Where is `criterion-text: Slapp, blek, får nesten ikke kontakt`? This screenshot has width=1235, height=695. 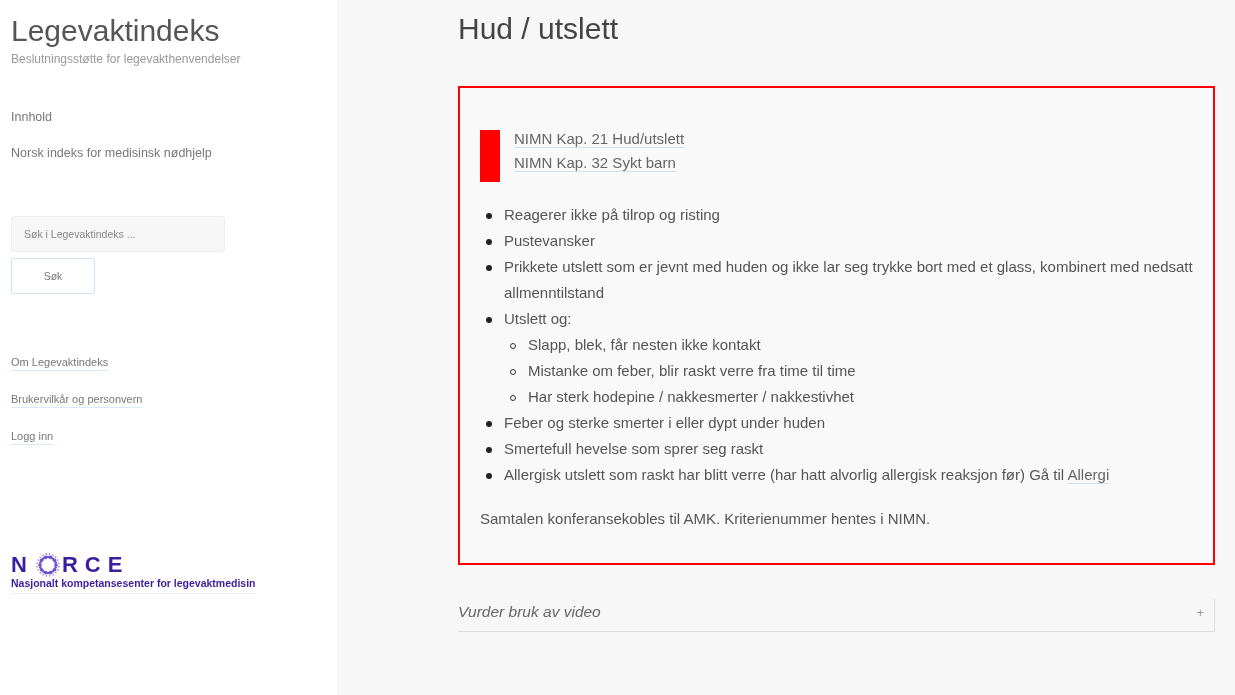 criterion-text: Slapp, blek, får nesten ikke kontakt is located at coordinates (644, 344).